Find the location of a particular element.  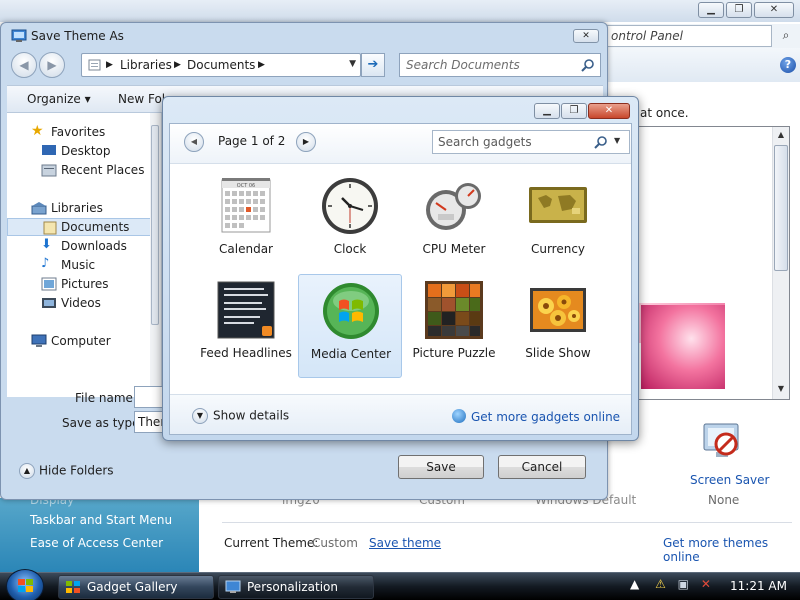

show-details-button: ▼ Show details is located at coordinates (240, 416).